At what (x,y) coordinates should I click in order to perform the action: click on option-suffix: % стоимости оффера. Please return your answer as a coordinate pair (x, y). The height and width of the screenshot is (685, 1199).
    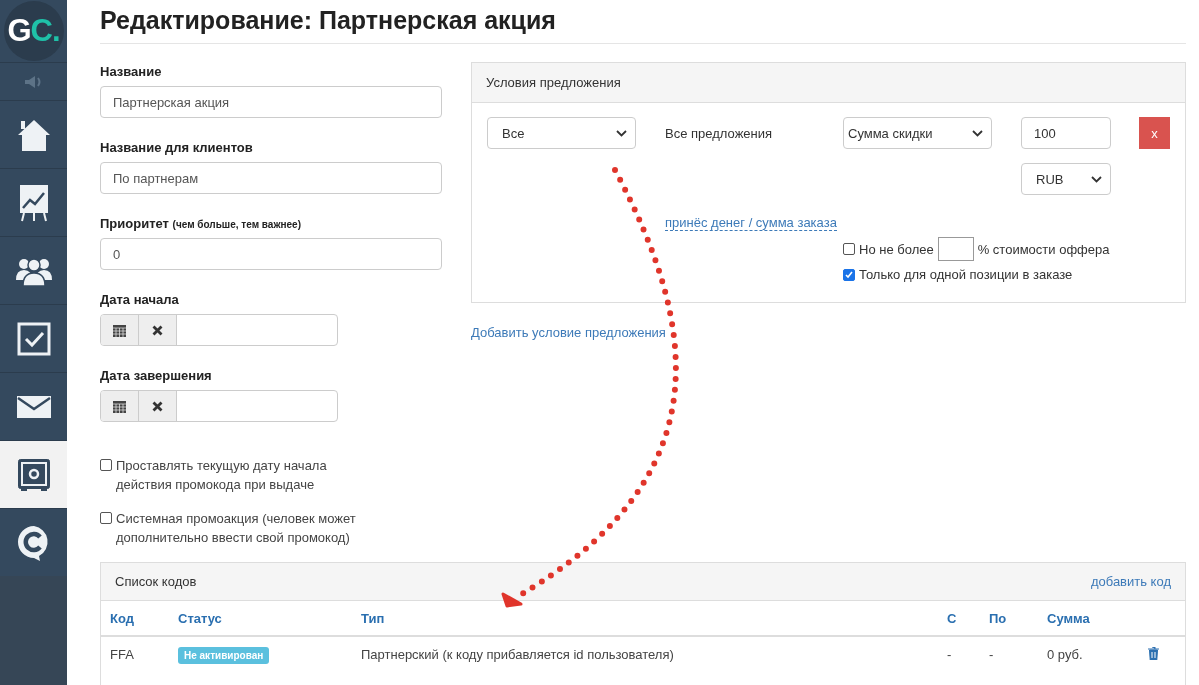
    Looking at the image, I should click on (1043, 249).